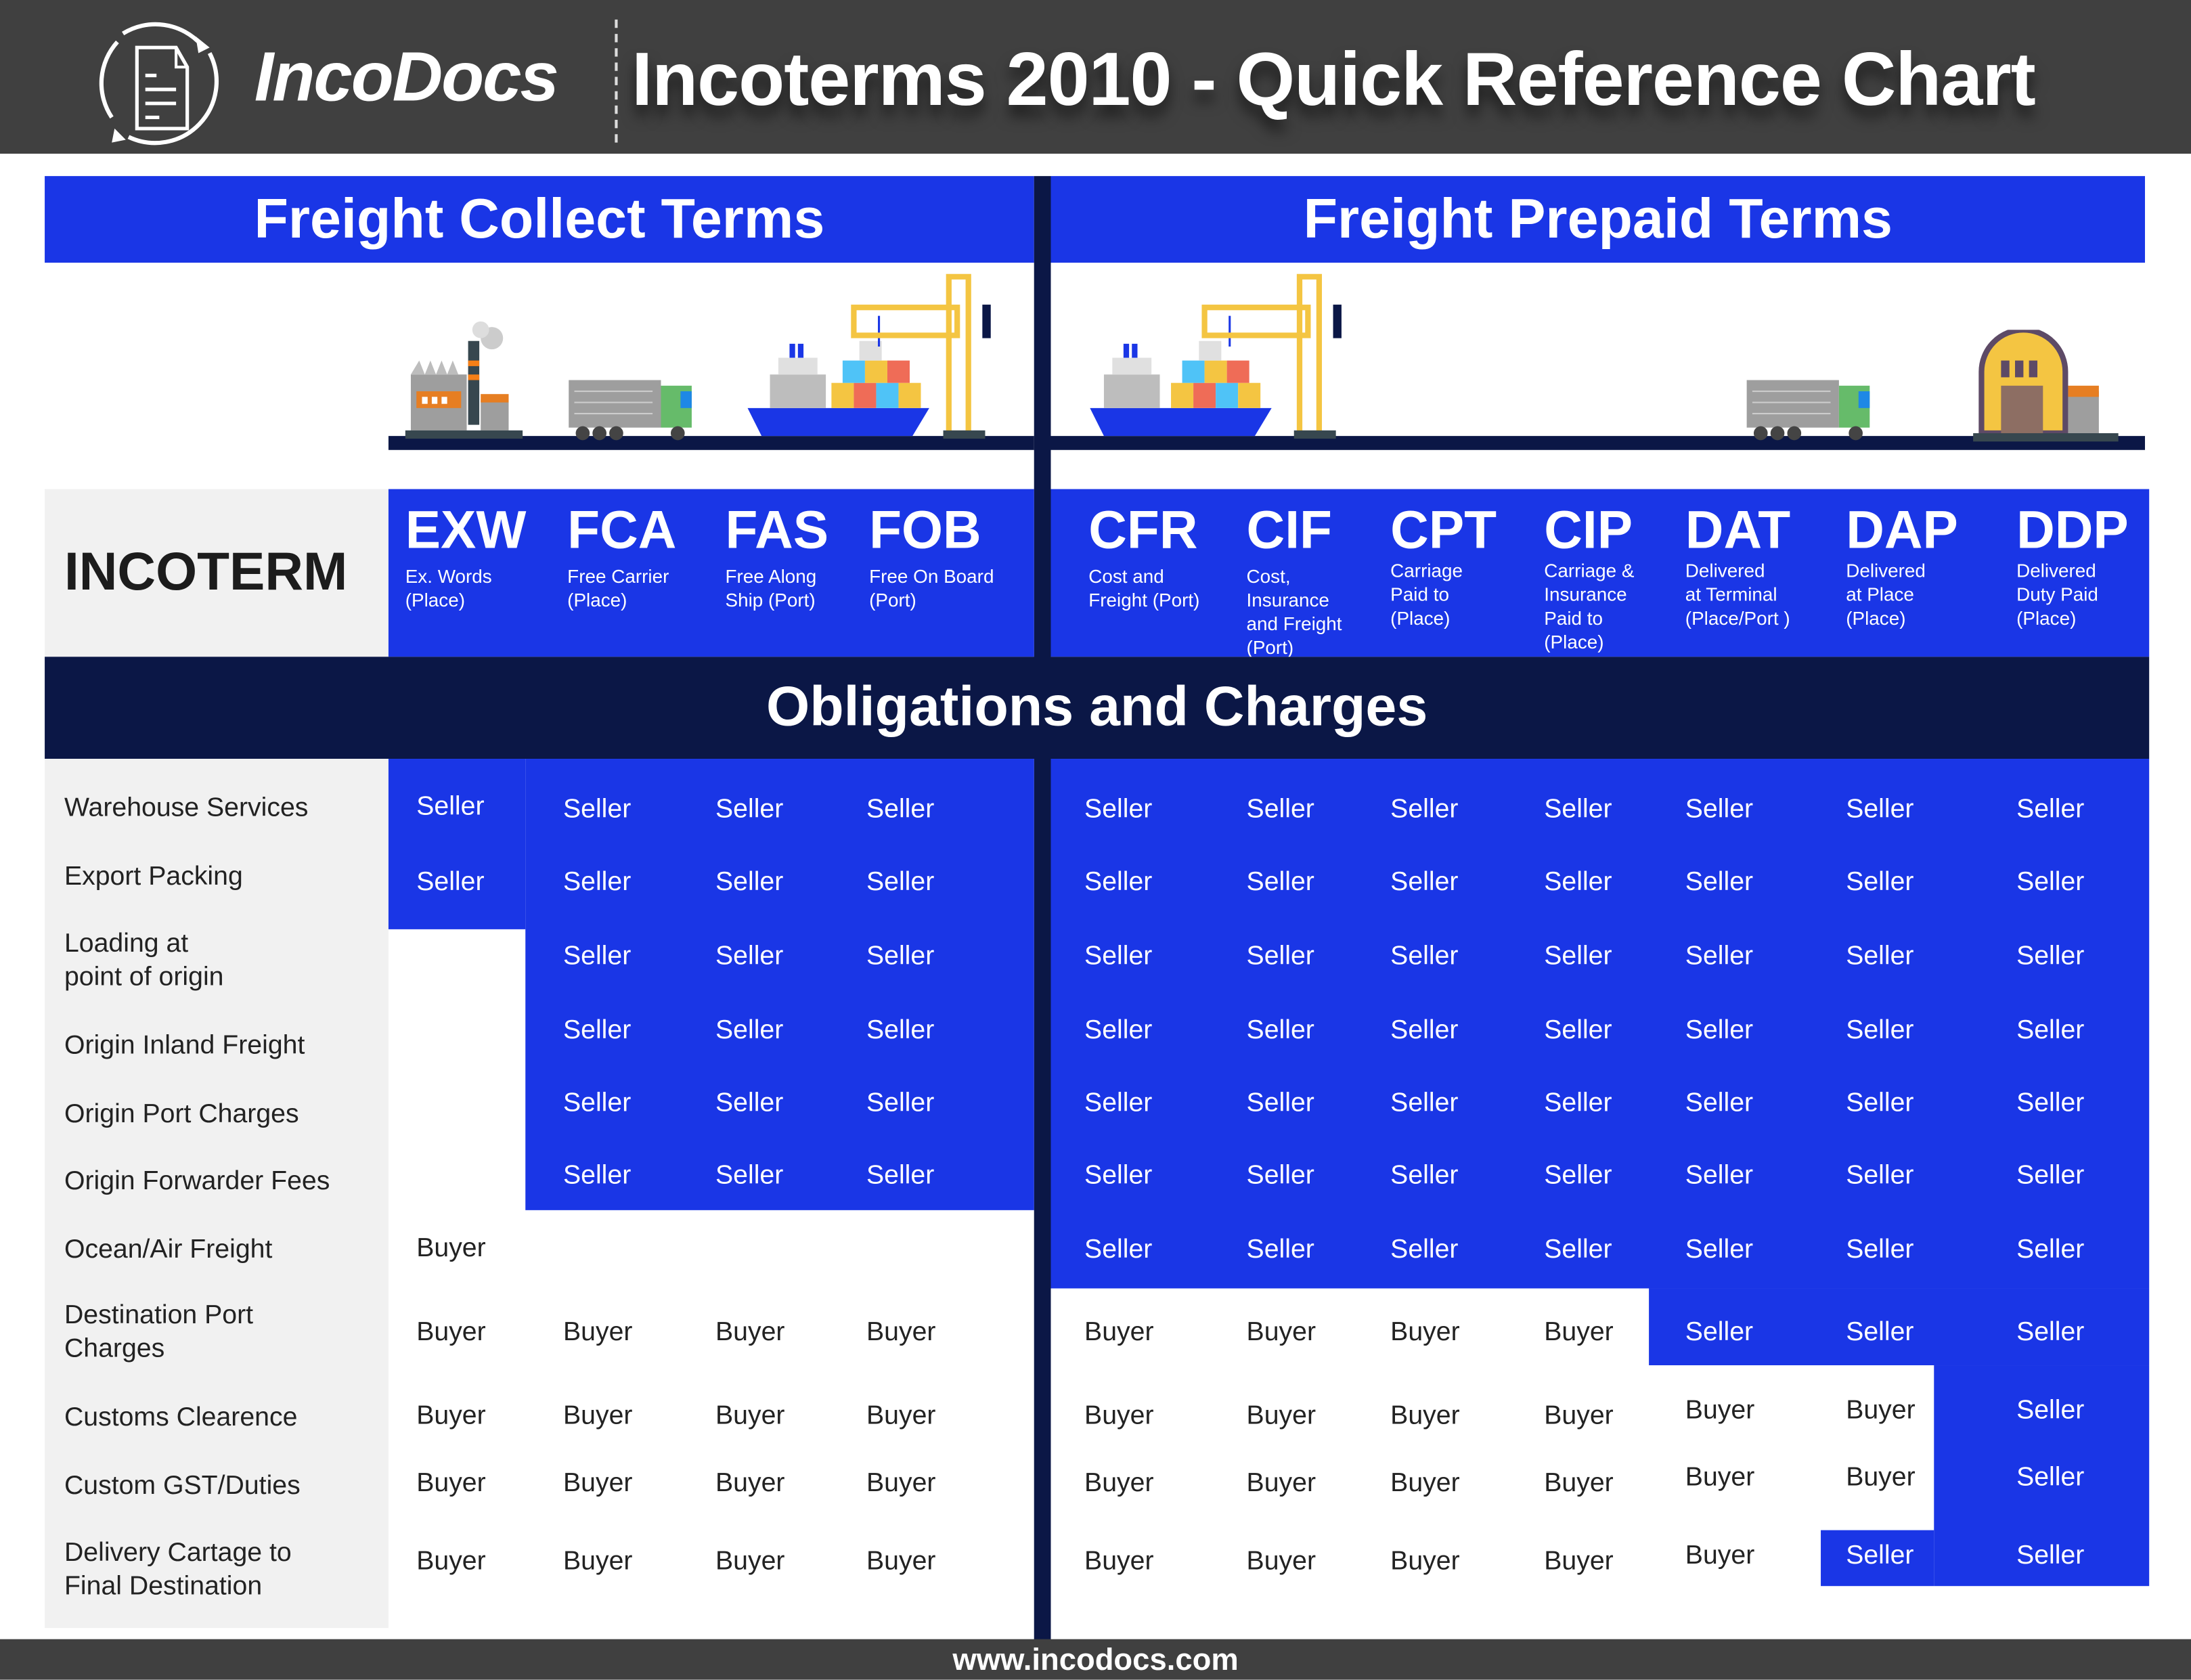 This screenshot has height=1680, width=2191. I want to click on term-code: CIP, so click(1588, 531).